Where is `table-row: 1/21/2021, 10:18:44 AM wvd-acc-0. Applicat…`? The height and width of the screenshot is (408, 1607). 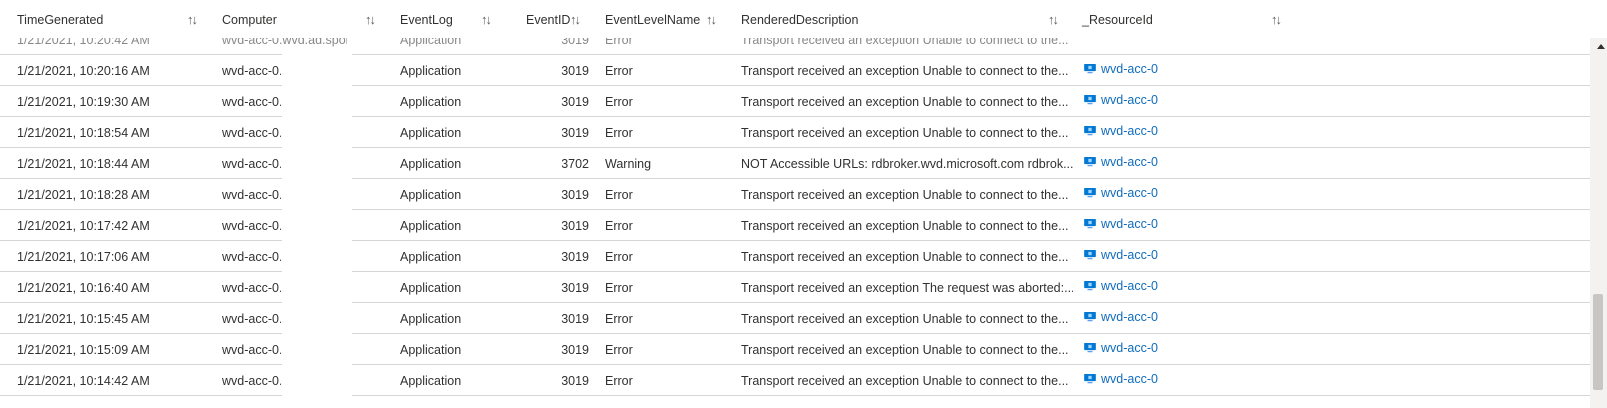 table-row: 1/21/2021, 10:18:44 AM wvd-acc-0. Applicat… is located at coordinates (795, 163).